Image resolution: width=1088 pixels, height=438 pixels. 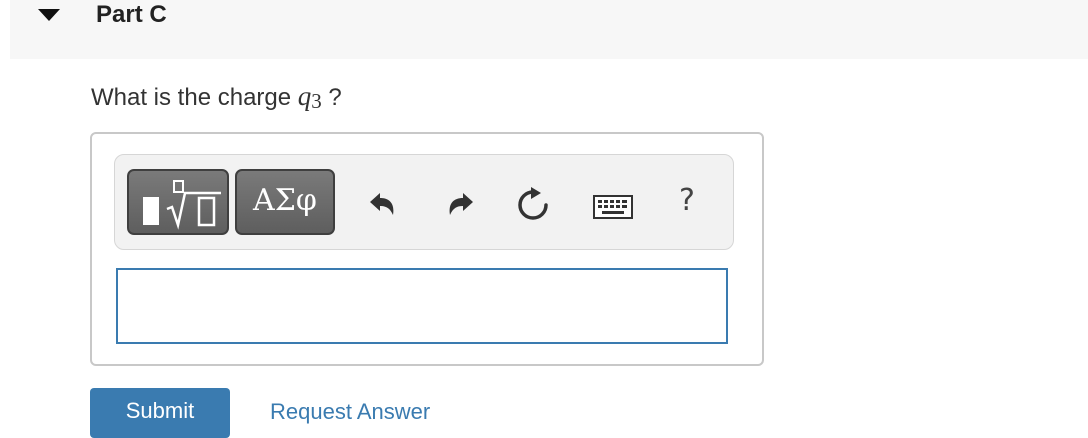 What do you see at coordinates (613, 207) in the screenshot?
I see `keyboard-icon` at bounding box center [613, 207].